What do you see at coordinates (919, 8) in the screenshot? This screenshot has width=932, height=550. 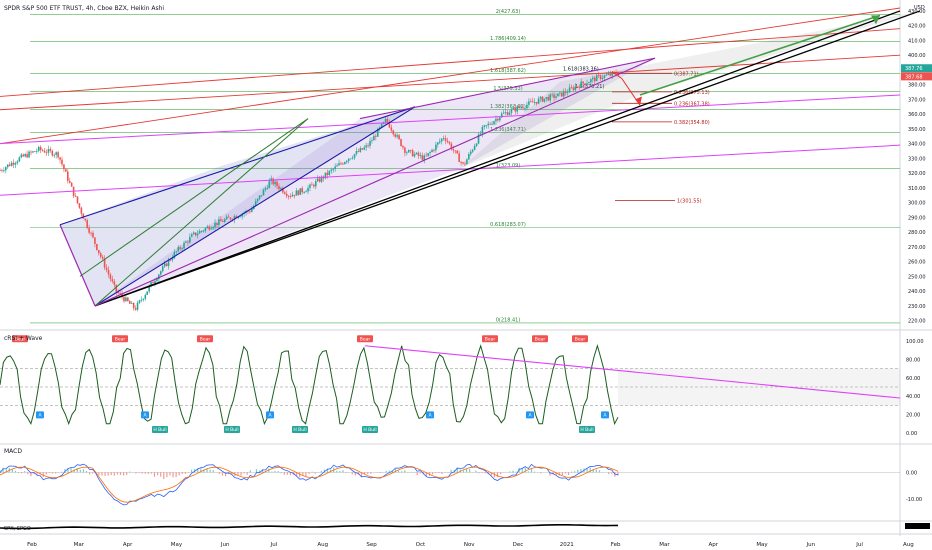 I see `currency-label: USD` at bounding box center [919, 8].